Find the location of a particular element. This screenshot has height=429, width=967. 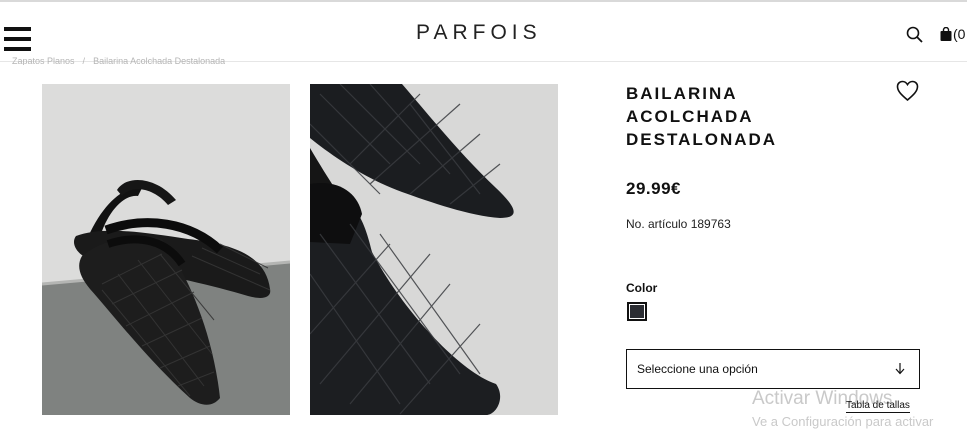

arrow-down-icon is located at coordinates (900, 369).